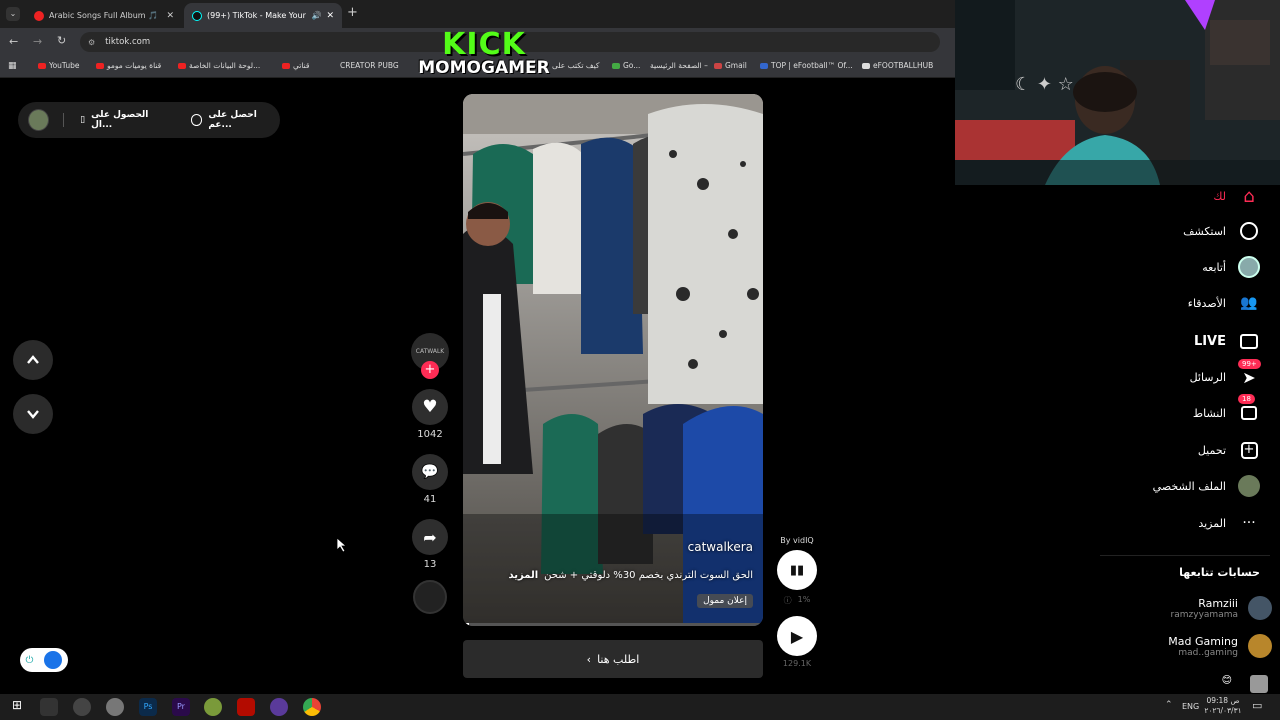  What do you see at coordinates (484, 56) in the screenshot?
I see `kick-overlay: KICK MOMOGAMER` at bounding box center [484, 56].